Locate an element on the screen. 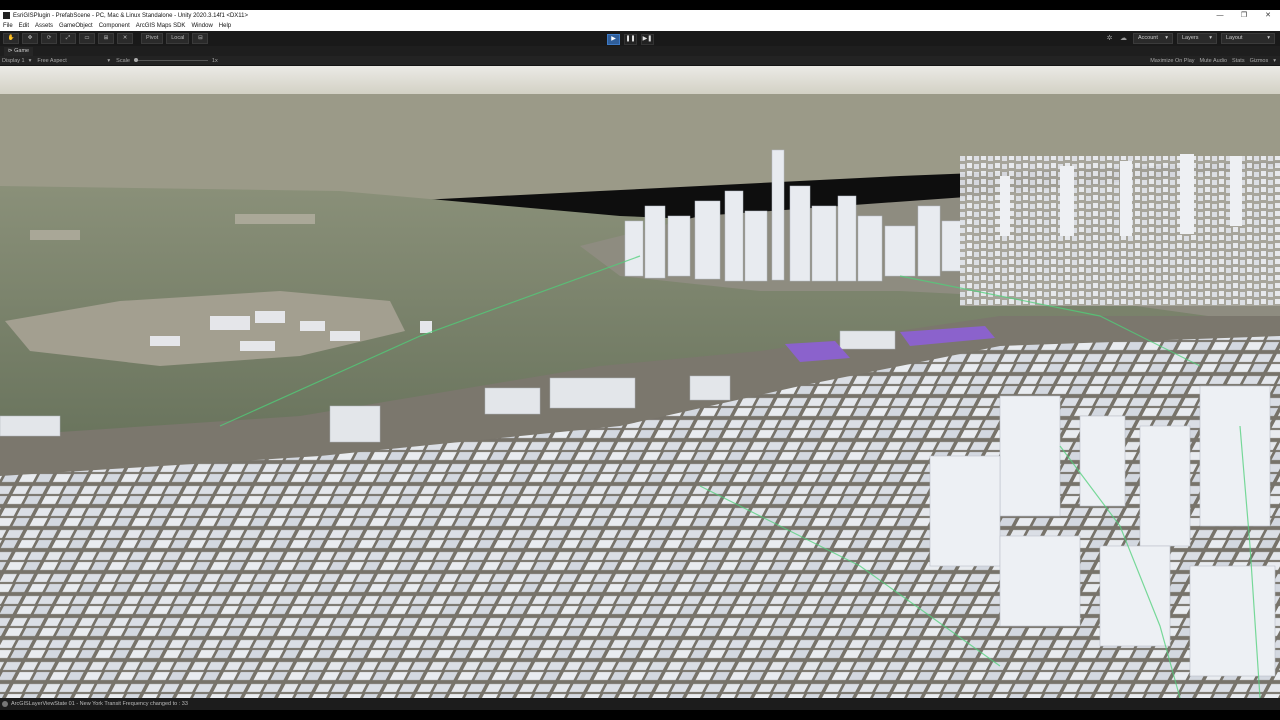 This screenshot has width=1280, height=720. layers-dropdown: Layers ▾ is located at coordinates (1197, 38).